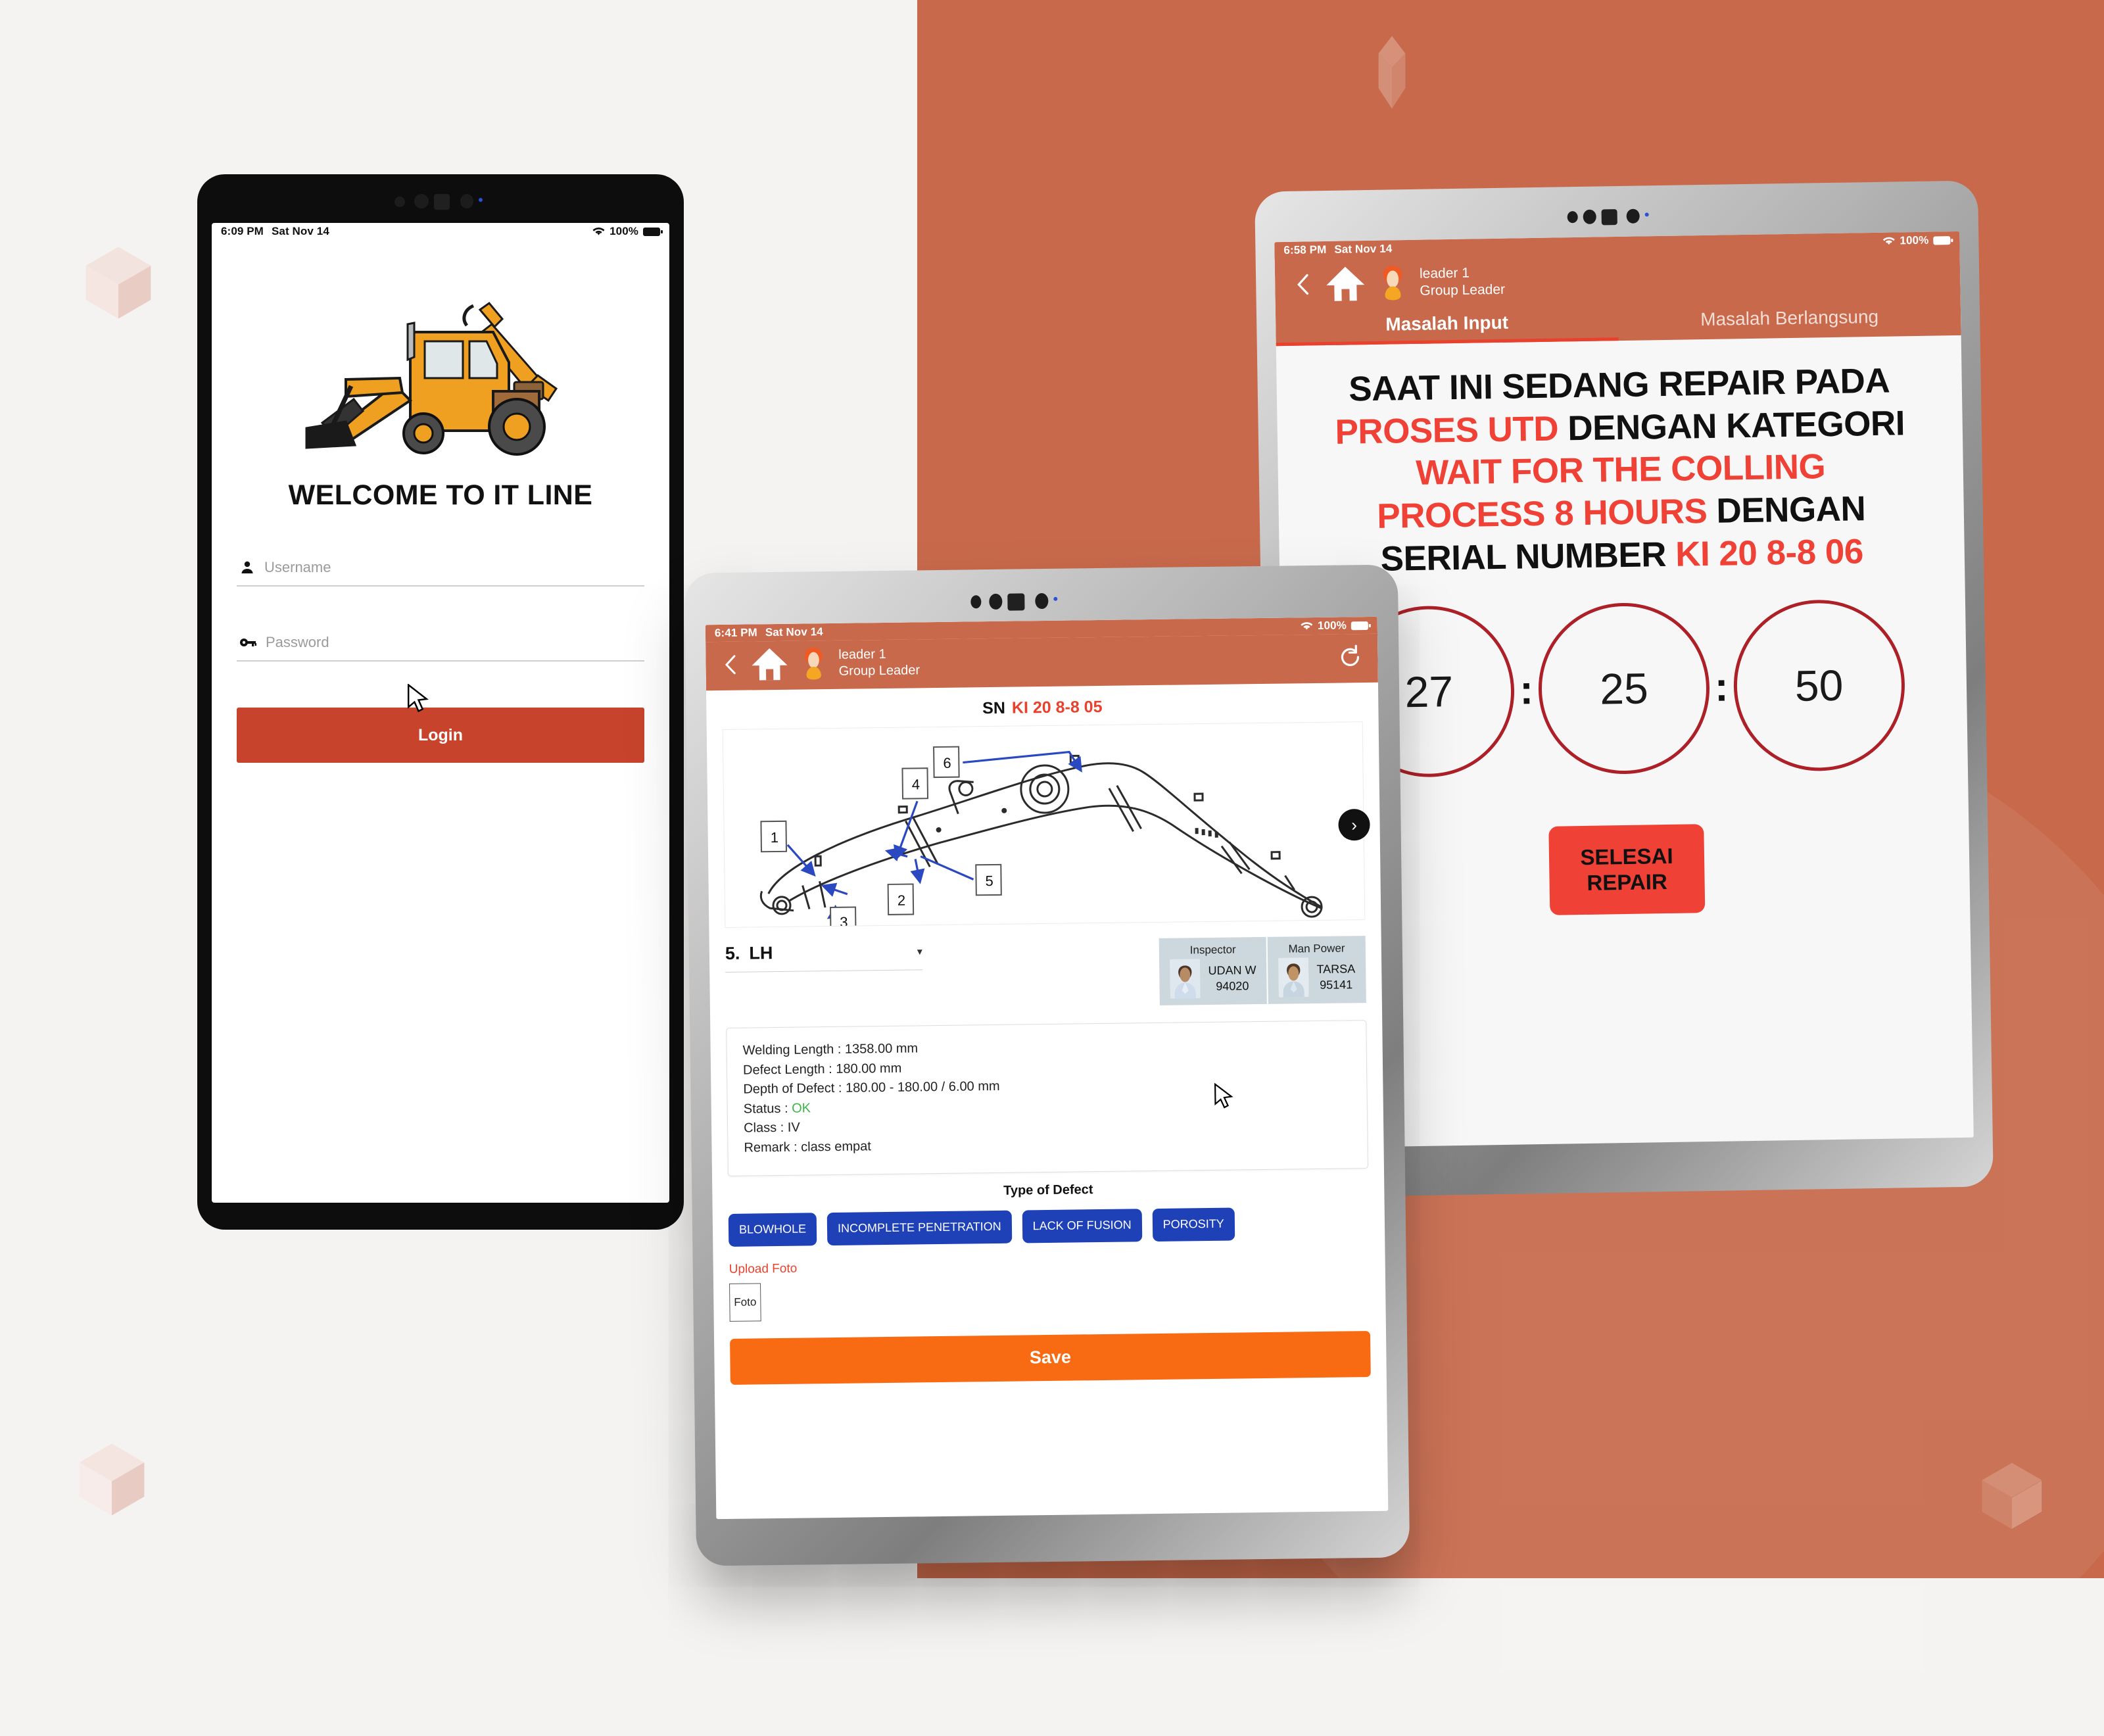 This screenshot has width=2104, height=1736. I want to click on defect-button-blowhole: BLOWHOLE, so click(772, 1229).